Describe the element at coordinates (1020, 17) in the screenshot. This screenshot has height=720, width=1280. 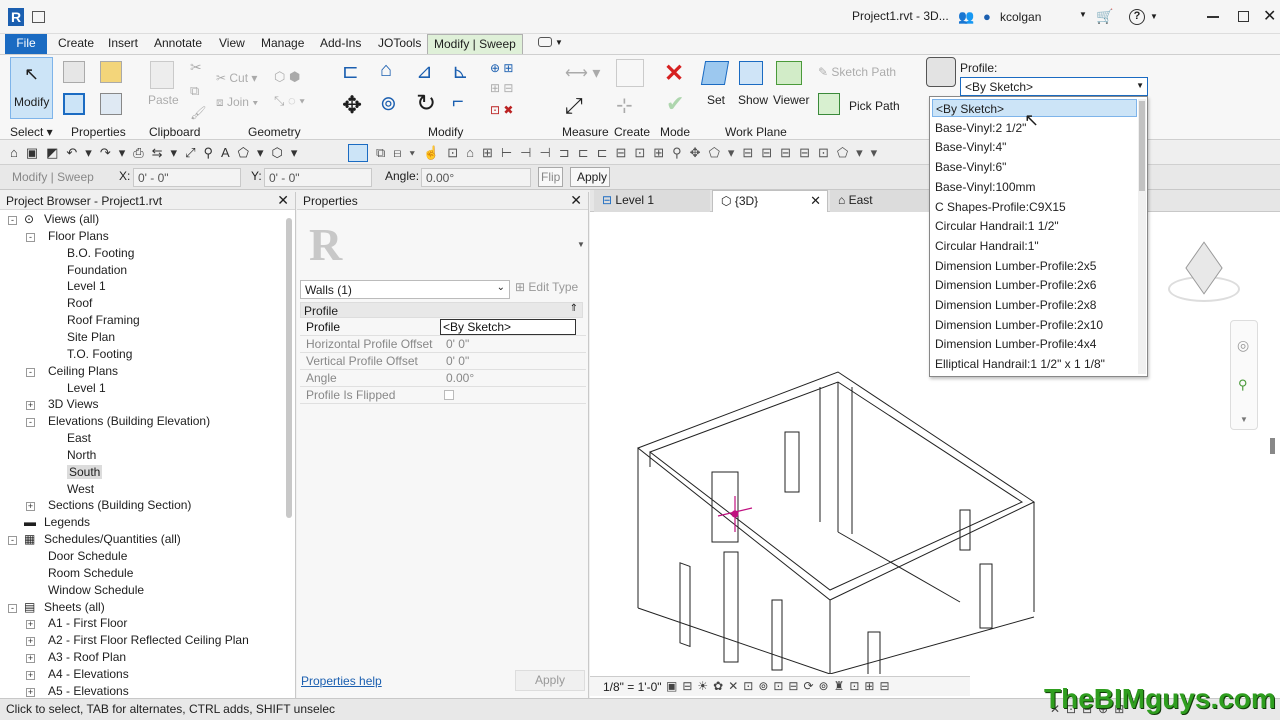
I see `user-name: kcolgan` at that location.